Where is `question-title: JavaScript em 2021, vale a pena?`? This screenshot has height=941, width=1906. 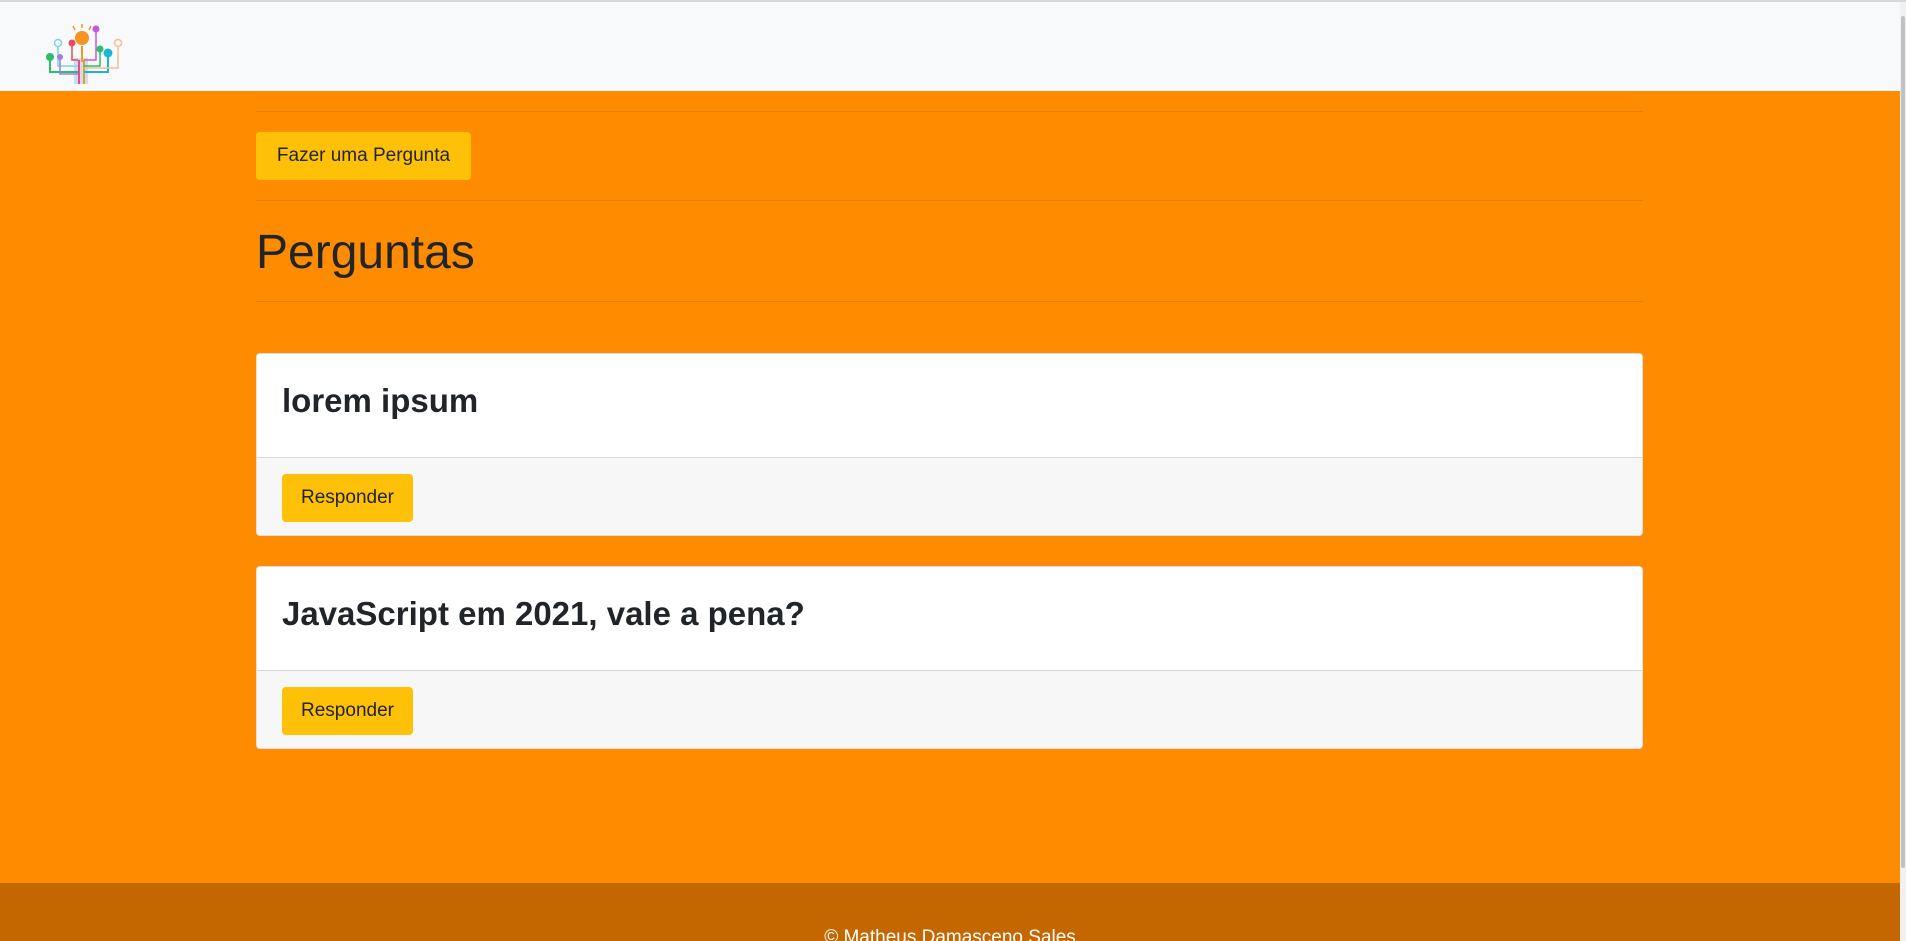 question-title: JavaScript em 2021, vale a pena? is located at coordinates (543, 613).